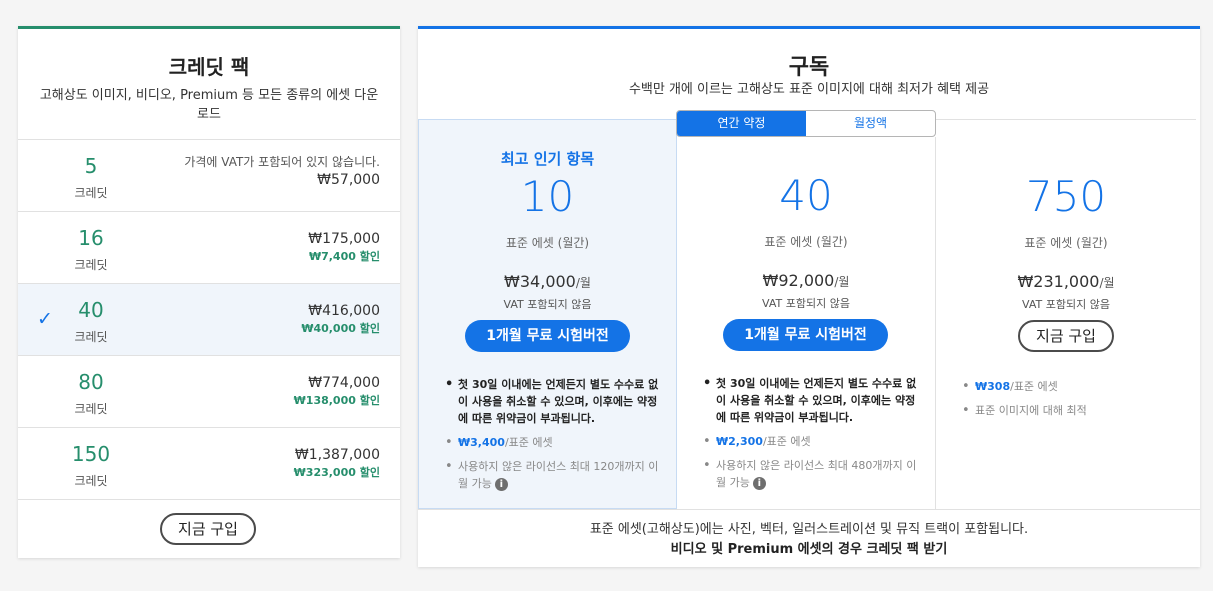  What do you see at coordinates (337, 455) in the screenshot?
I see `credit-price: ₩1,387,000` at bounding box center [337, 455].